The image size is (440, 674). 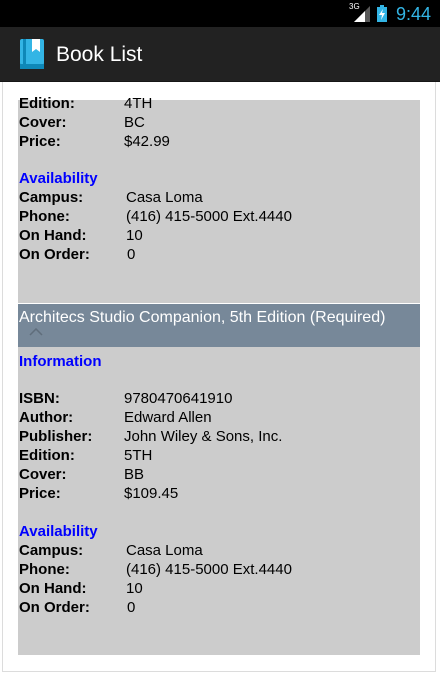 What do you see at coordinates (178, 398) in the screenshot?
I see `isbn-value: 9780470641910` at bounding box center [178, 398].